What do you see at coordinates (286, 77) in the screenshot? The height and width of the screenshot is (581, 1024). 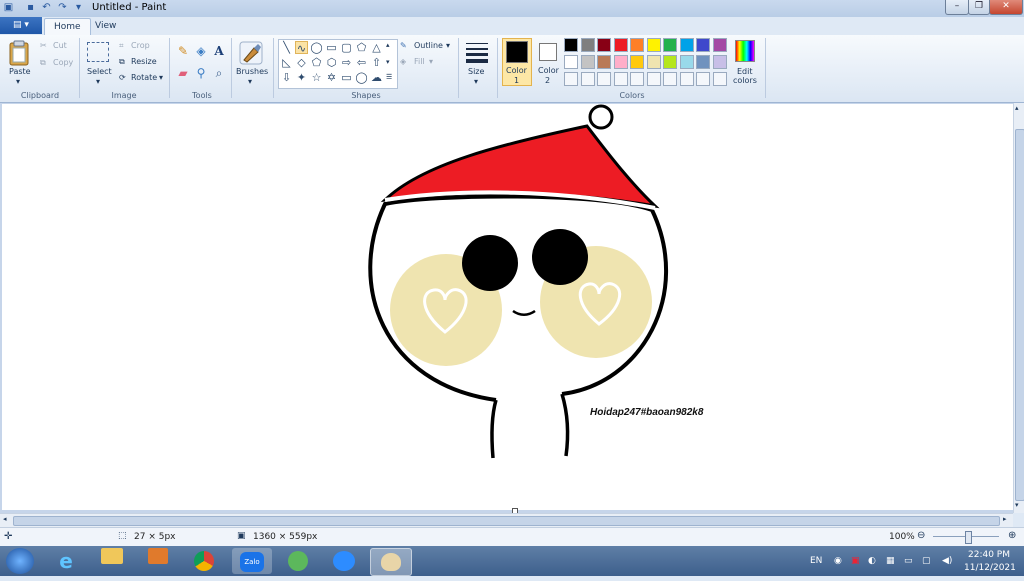 I see `down-arrow-shape-icon: ⇩` at bounding box center [286, 77].